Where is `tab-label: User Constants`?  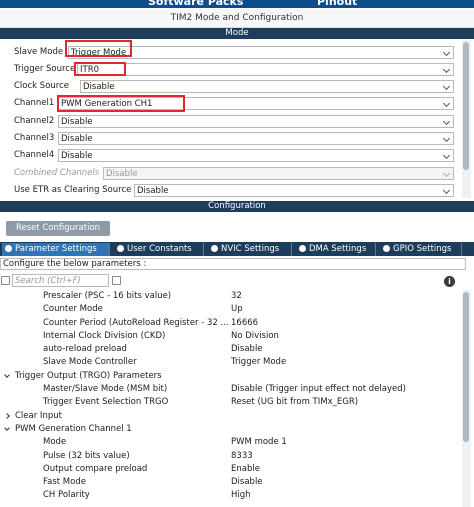 tab-label: User Constants is located at coordinates (159, 249).